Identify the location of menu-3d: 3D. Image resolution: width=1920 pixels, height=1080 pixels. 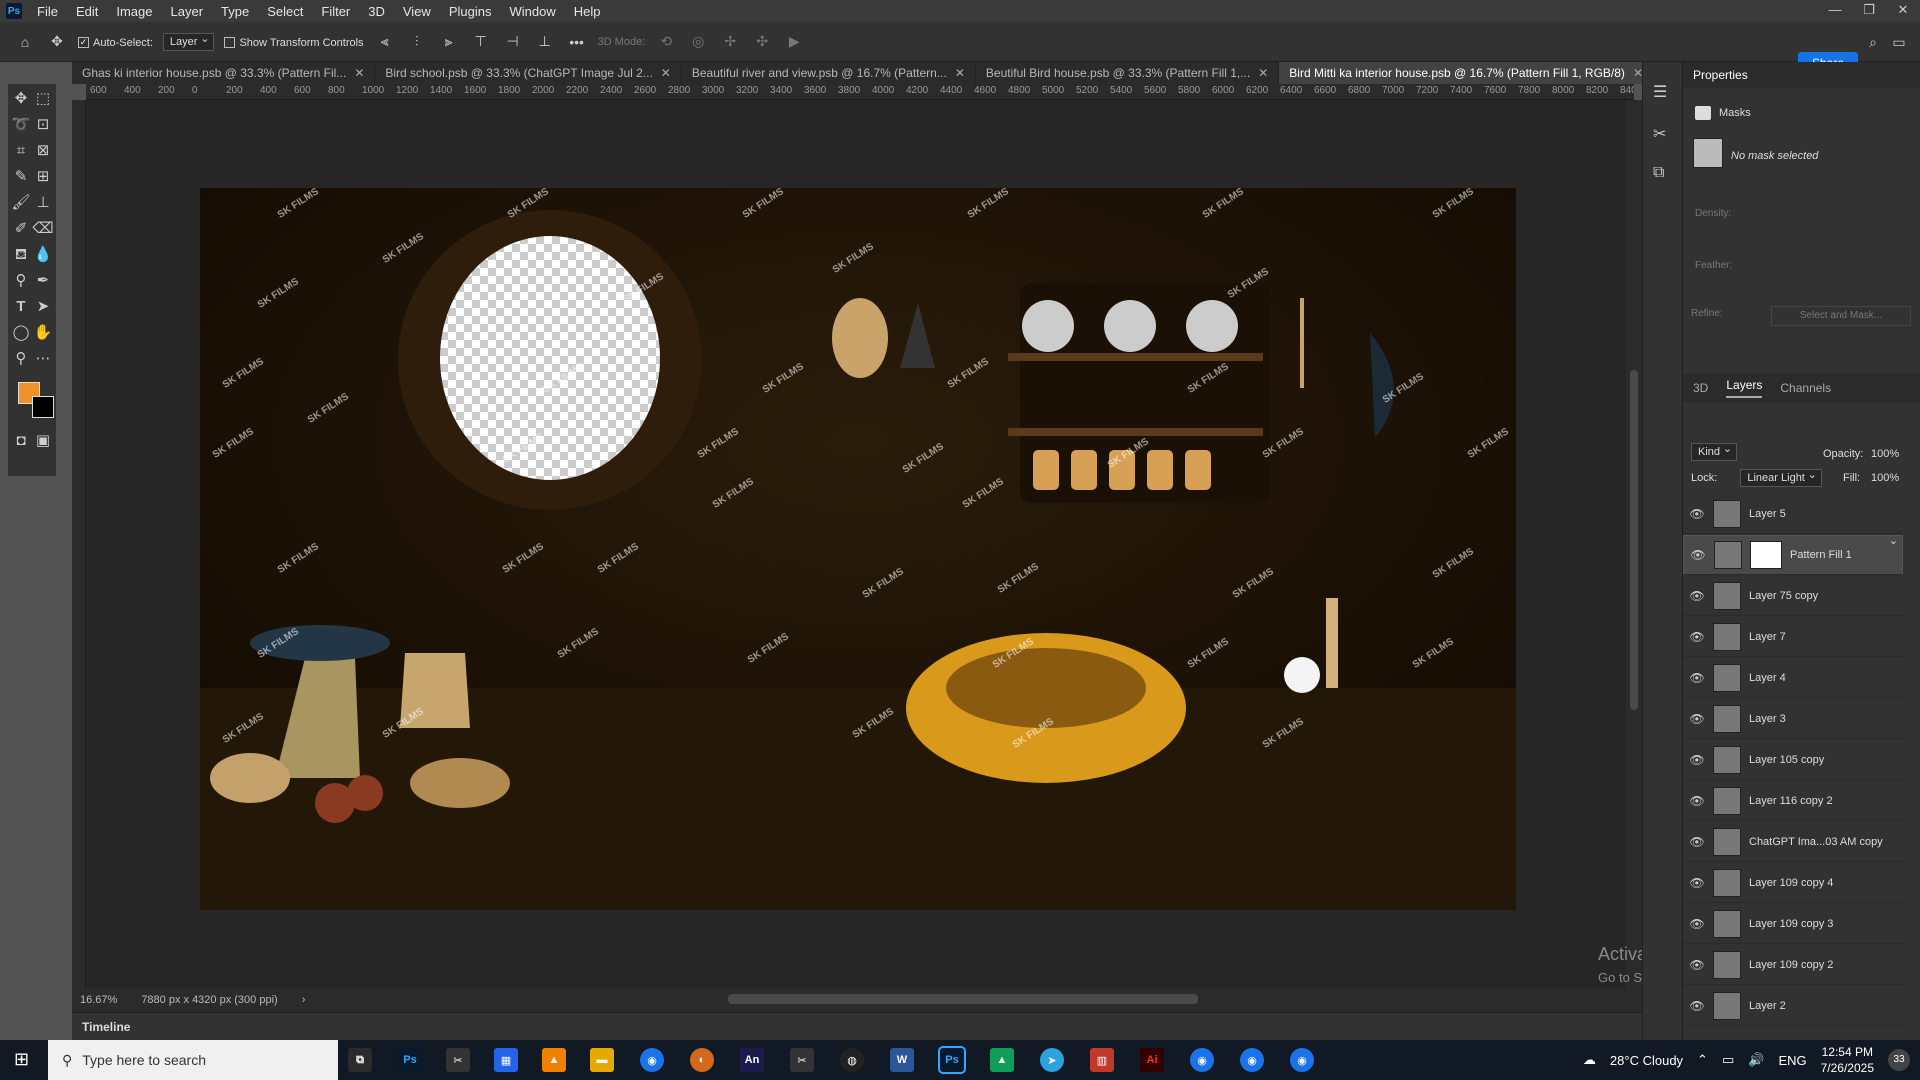
(376, 11).